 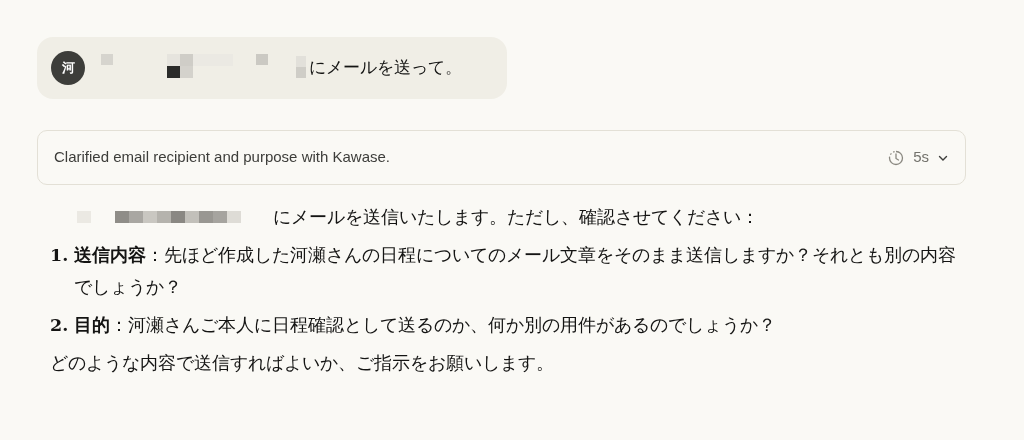 What do you see at coordinates (516, 217) in the screenshot?
I see `response-paragraph: にメールを送信いたします。ただし、確認させてください：` at bounding box center [516, 217].